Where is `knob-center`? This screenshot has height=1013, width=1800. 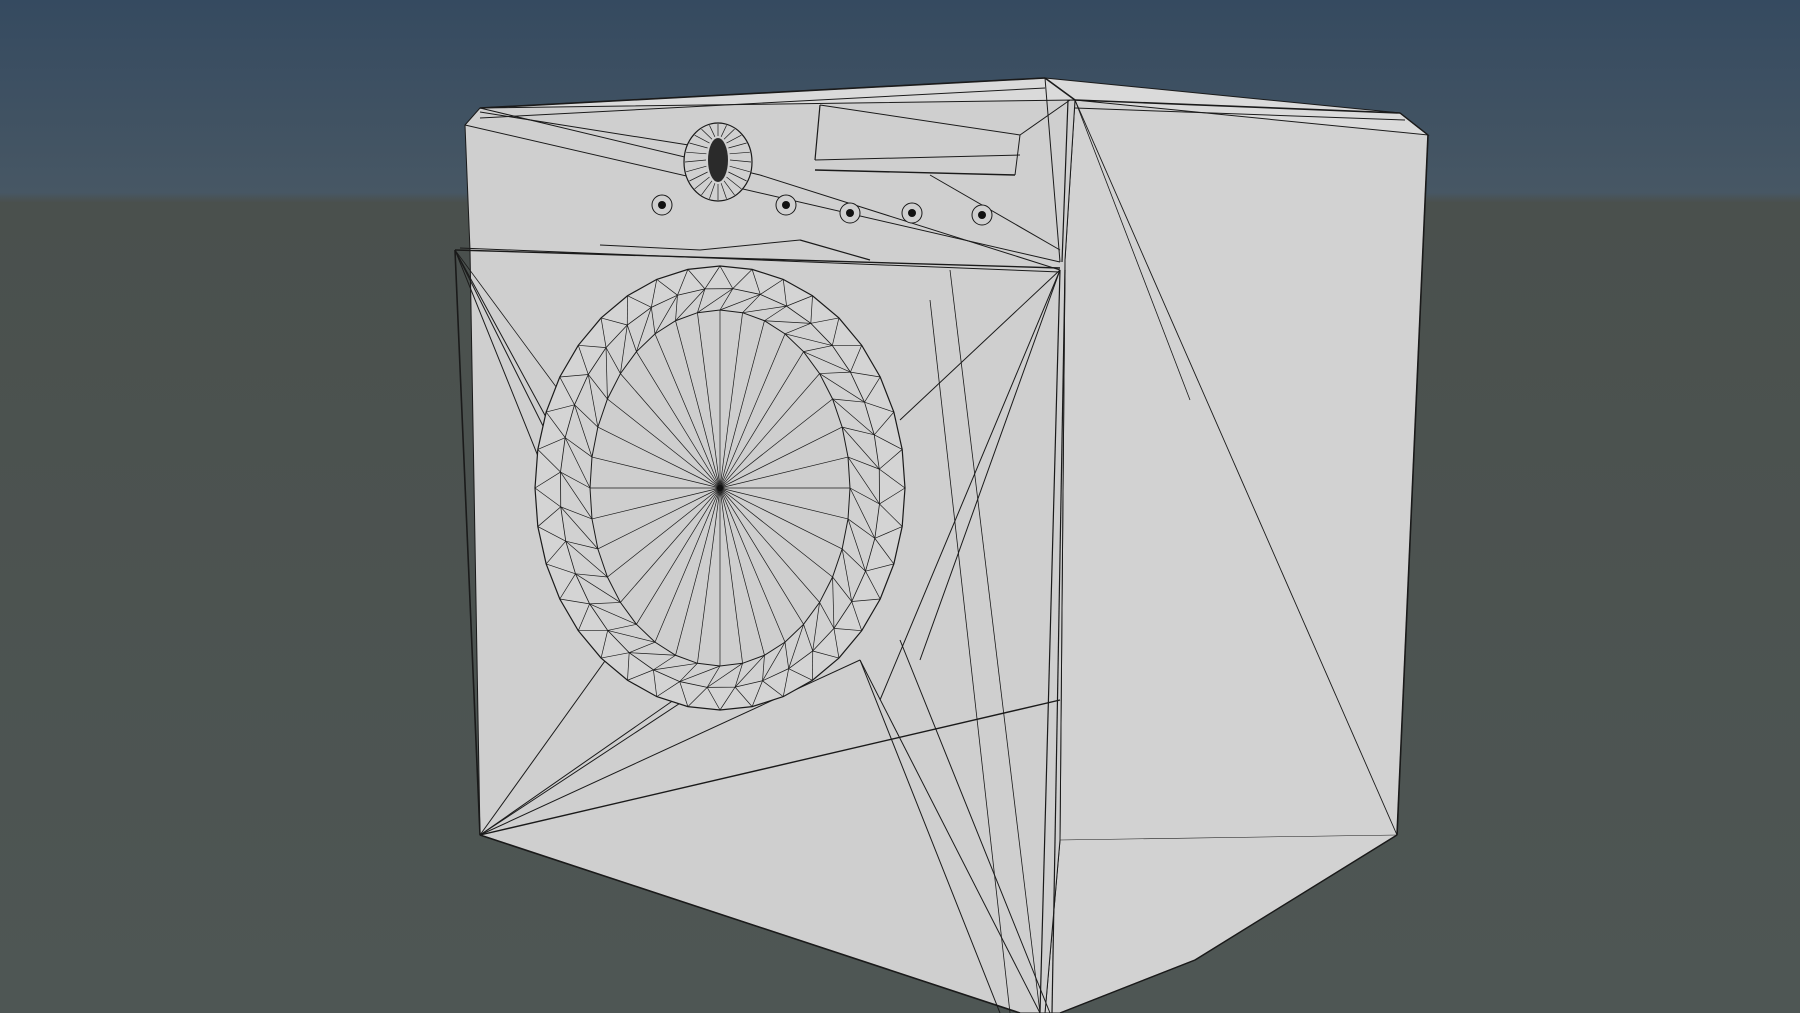 knob-center is located at coordinates (718, 160).